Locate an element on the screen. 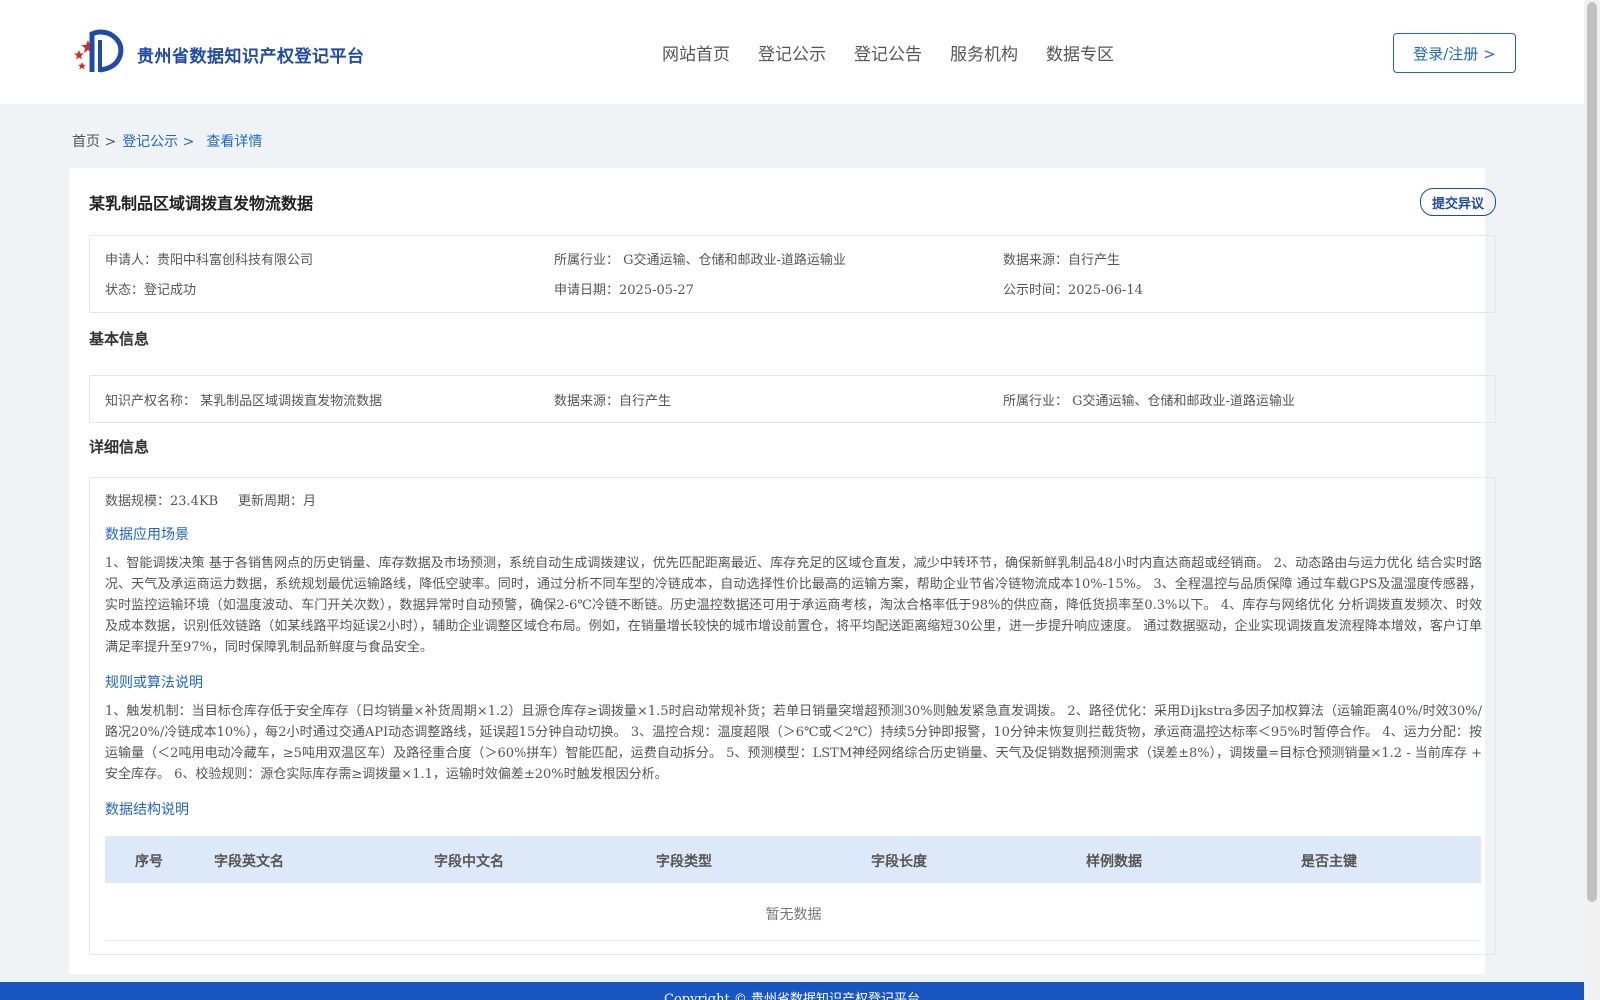 This screenshot has height=1000, width=1600. update-cycle: 更新周期：月 is located at coordinates (277, 501).